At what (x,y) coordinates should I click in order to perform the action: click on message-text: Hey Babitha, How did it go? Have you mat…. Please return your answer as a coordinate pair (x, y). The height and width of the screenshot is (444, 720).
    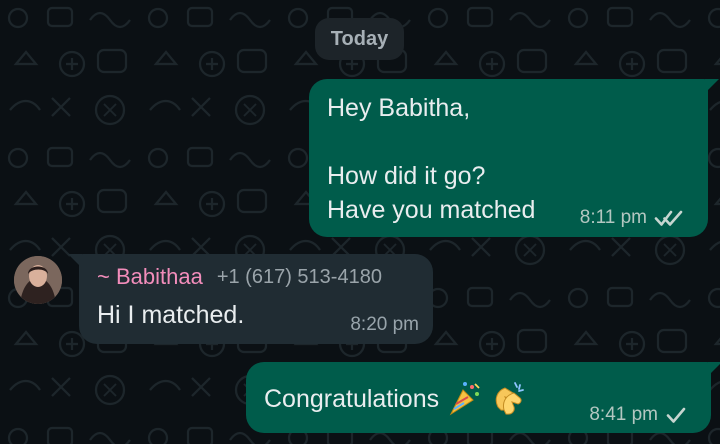
    Looking at the image, I should click on (431, 159).